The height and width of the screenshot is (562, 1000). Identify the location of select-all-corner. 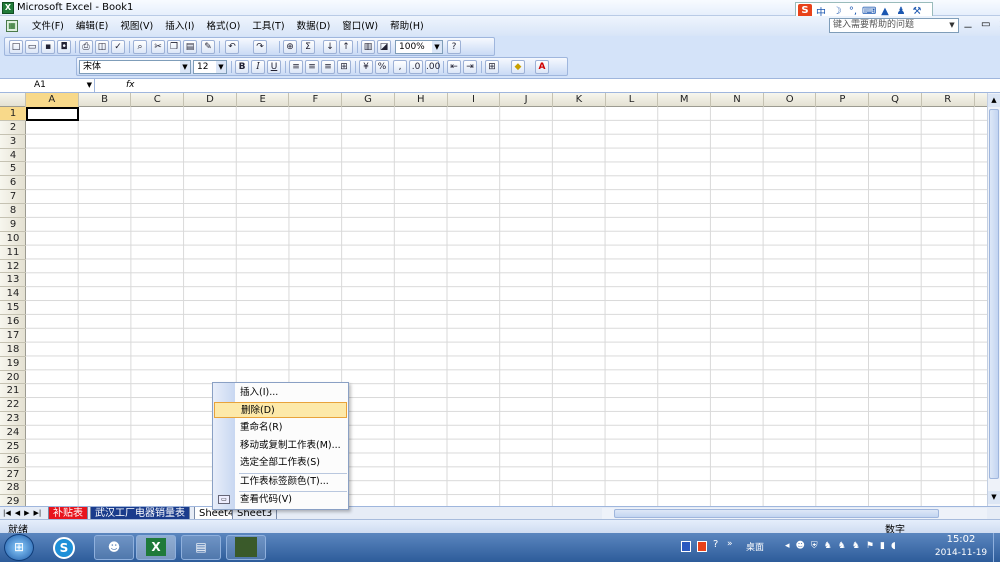
(13, 100).